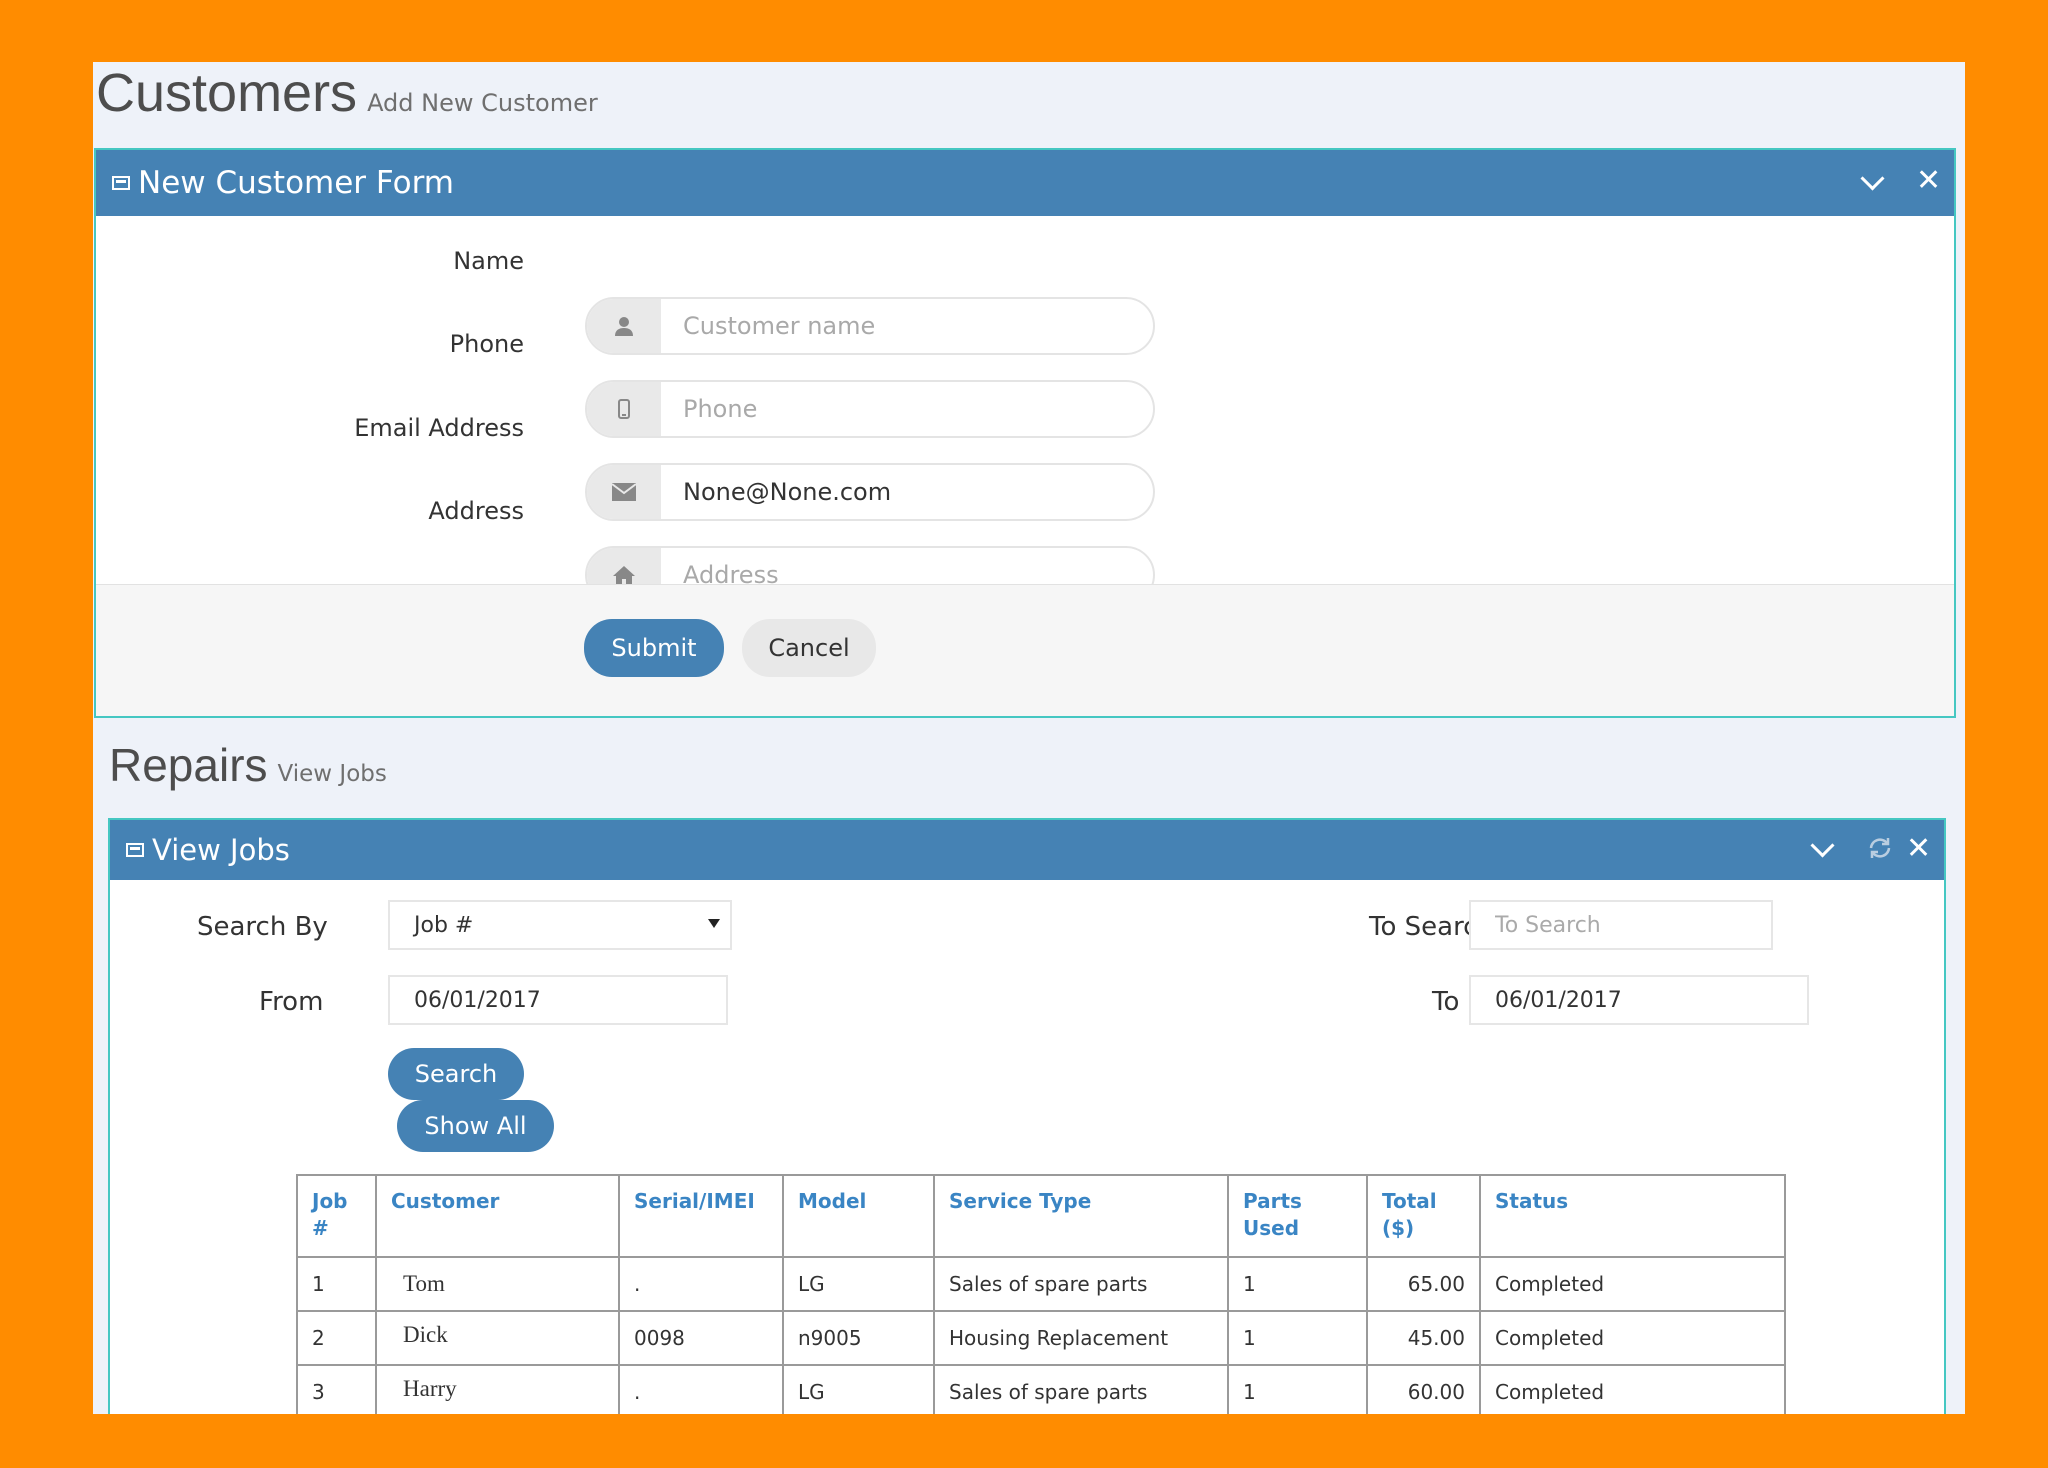 The image size is (2048, 1468). Describe the element at coordinates (1025, 650) in the screenshot. I see `form-footer: Submit Cancel` at that location.